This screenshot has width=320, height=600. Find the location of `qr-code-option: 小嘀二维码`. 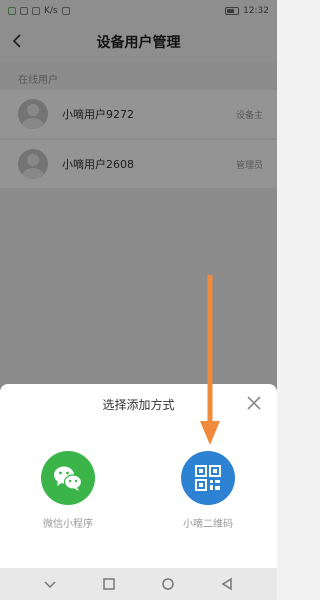

qr-code-option: 小嘀二维码 is located at coordinates (208, 490).